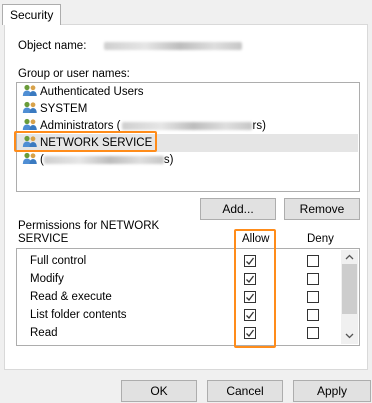  Describe the element at coordinates (168, 160) in the screenshot. I see `user-label-suffix: s)` at that location.